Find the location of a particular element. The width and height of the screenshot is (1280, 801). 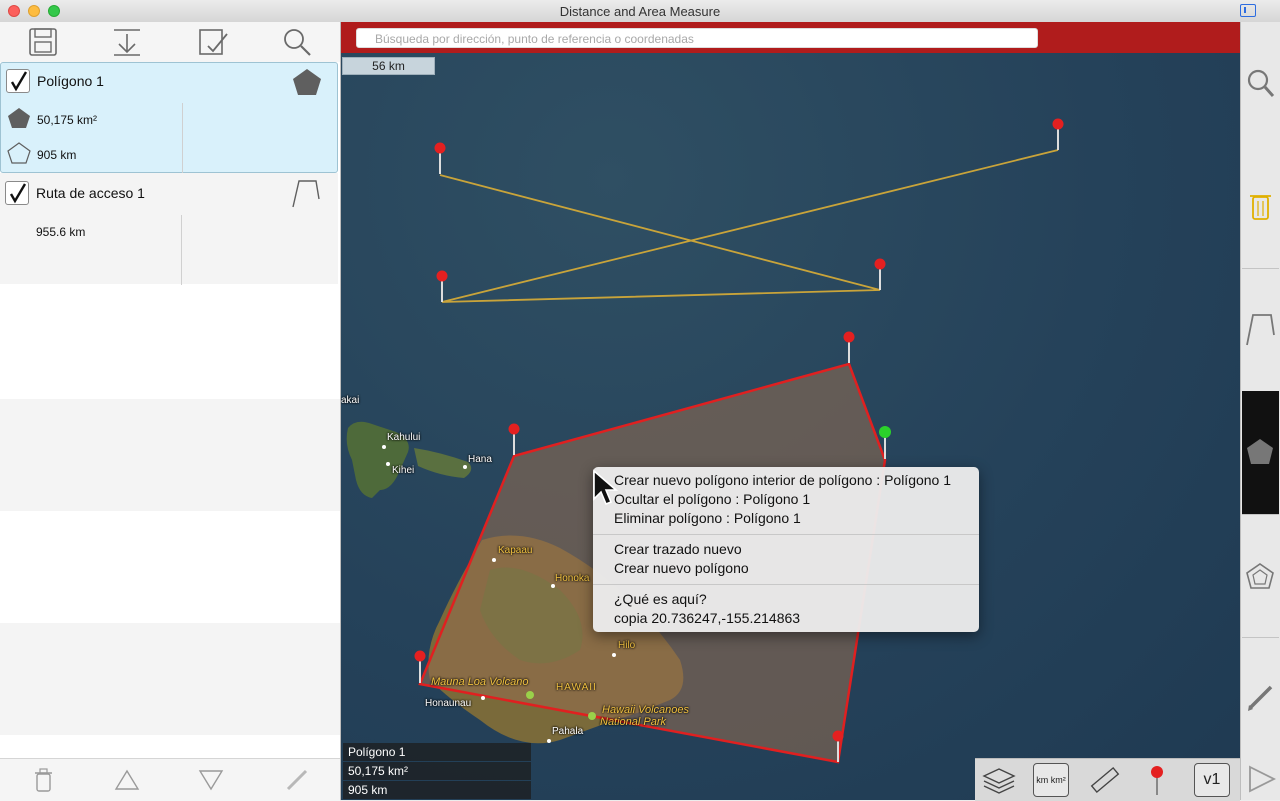

info-name: Polígono 1 is located at coordinates (437, 752).